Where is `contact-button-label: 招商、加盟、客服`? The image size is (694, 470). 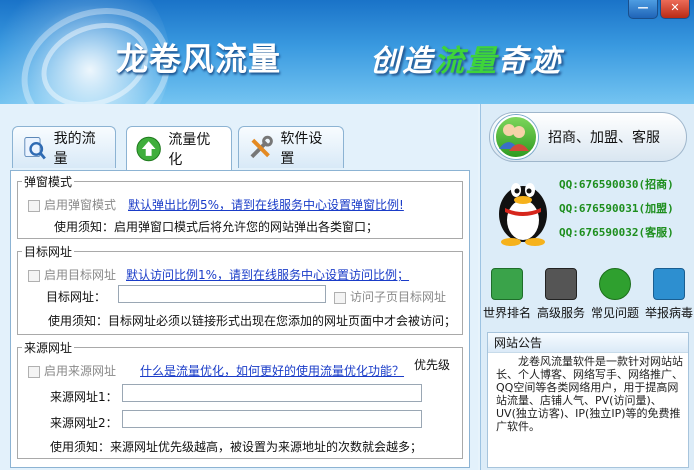 contact-button-label: 招商、加盟、客服 is located at coordinates (604, 138).